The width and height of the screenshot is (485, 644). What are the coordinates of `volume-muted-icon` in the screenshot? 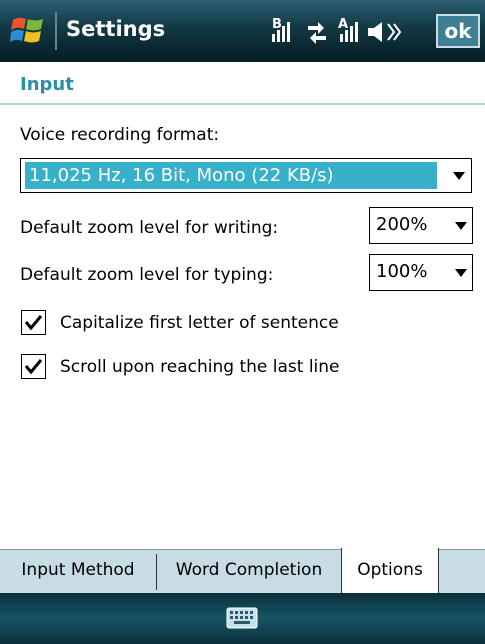 It's located at (385, 32).